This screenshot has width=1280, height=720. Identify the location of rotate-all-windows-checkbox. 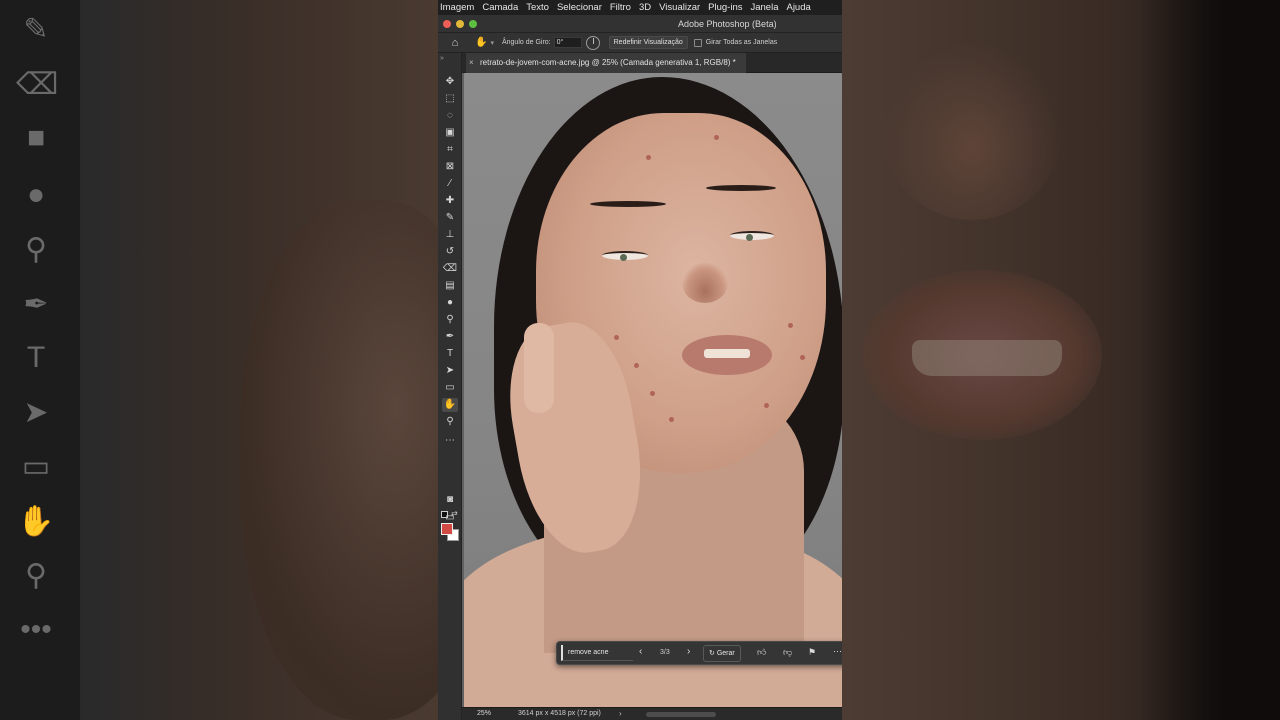
(697, 42).